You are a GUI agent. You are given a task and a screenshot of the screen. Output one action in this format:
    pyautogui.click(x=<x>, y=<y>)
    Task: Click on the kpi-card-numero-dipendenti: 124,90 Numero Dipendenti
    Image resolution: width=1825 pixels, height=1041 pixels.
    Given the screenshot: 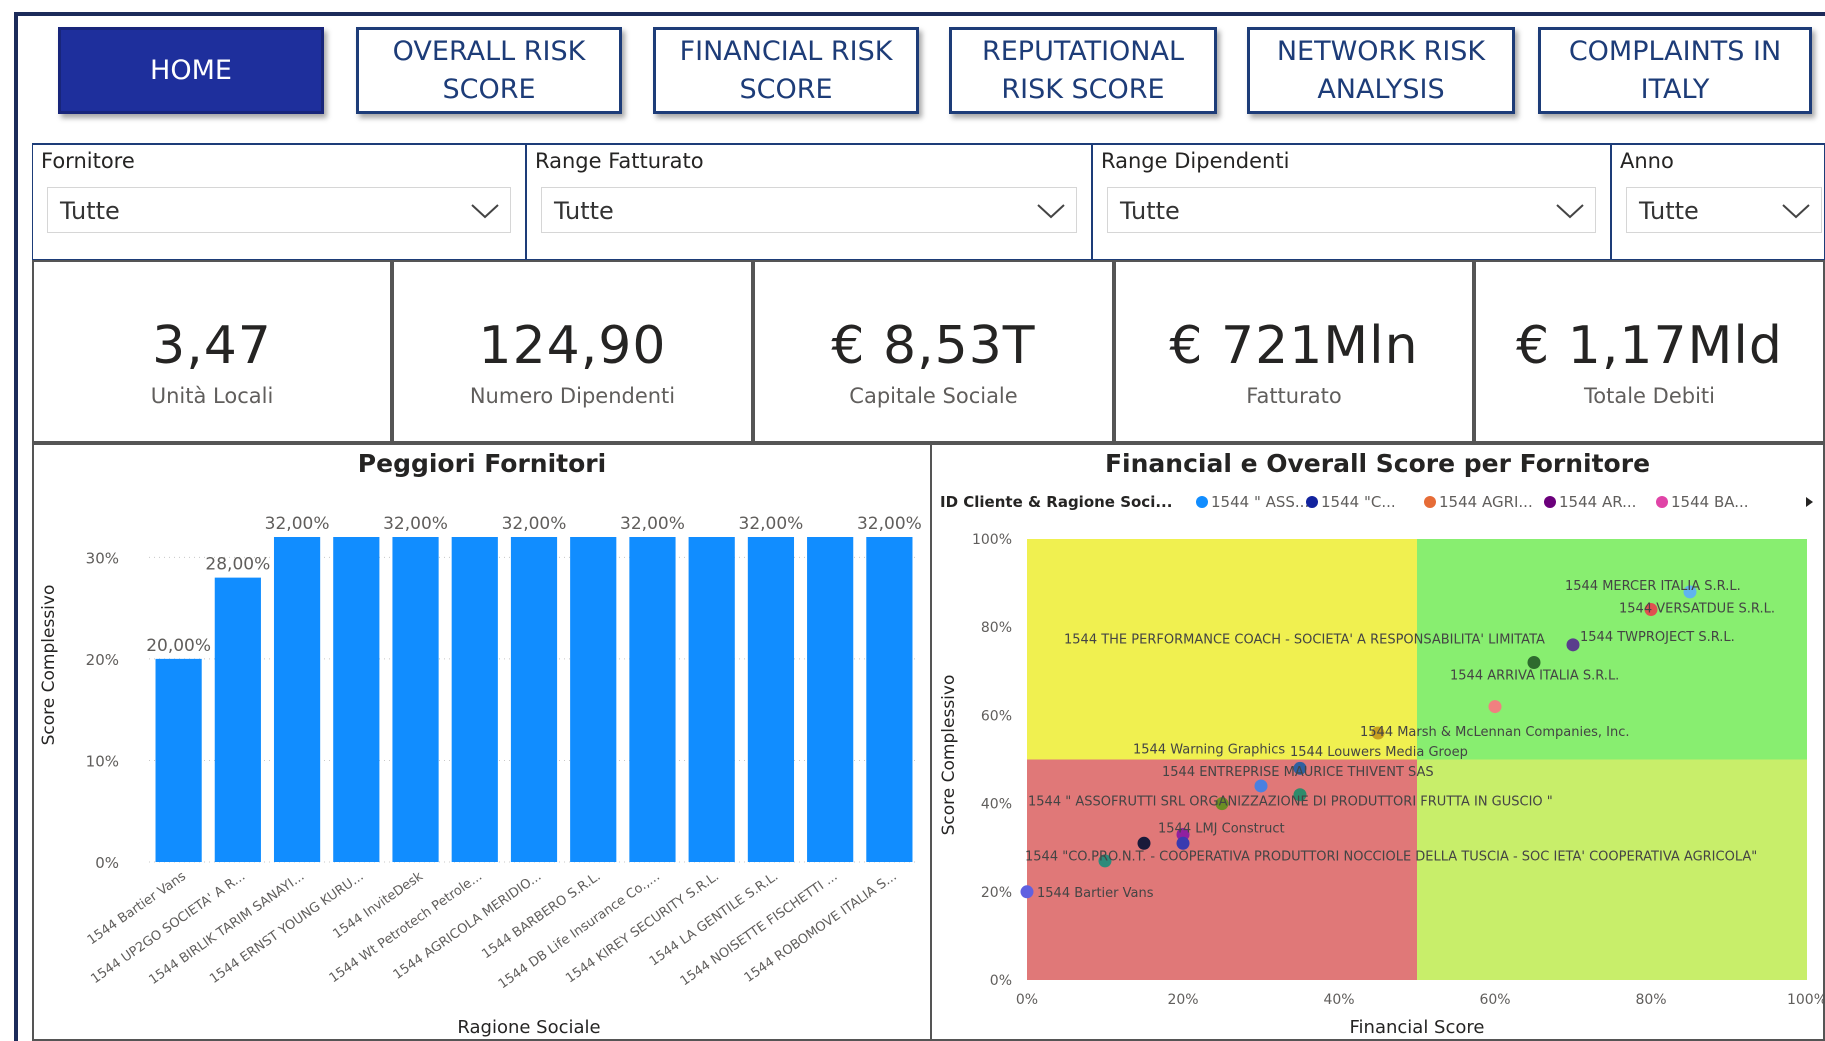 What is the action you would take?
    pyautogui.click(x=572, y=351)
    